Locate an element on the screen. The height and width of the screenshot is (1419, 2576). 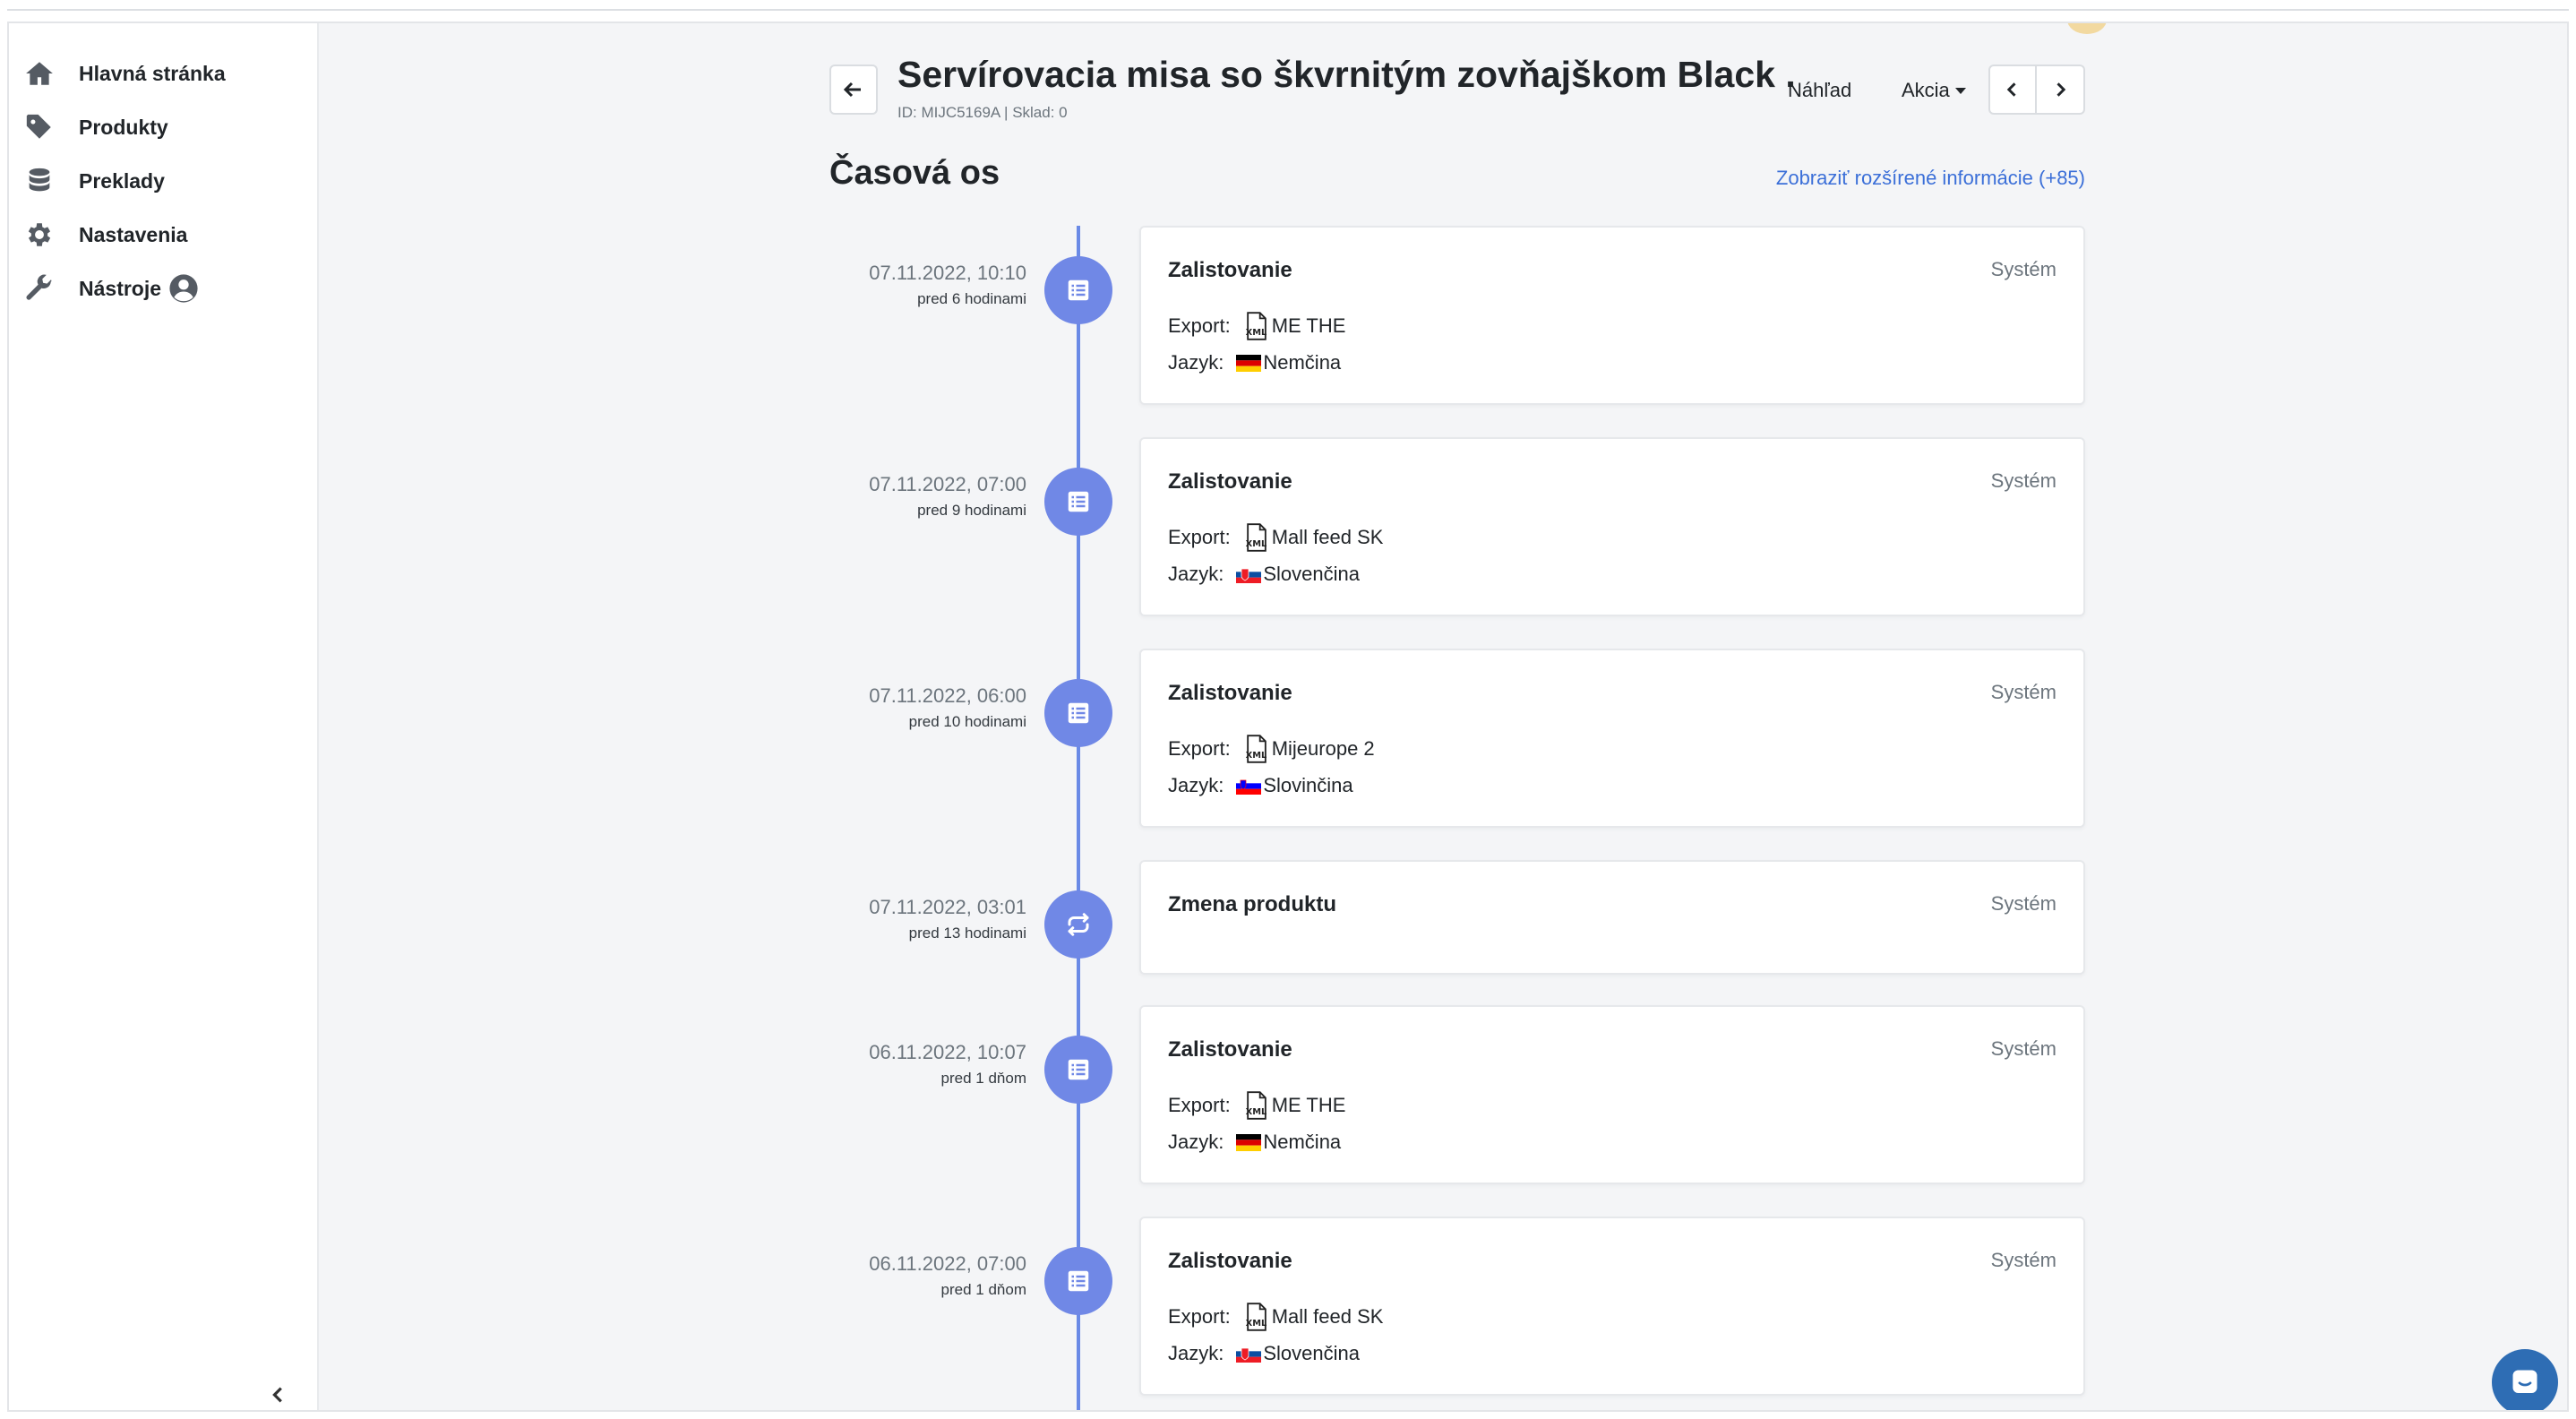
sidebar-item-home: Hlavná stránka is located at coordinates (163, 73).